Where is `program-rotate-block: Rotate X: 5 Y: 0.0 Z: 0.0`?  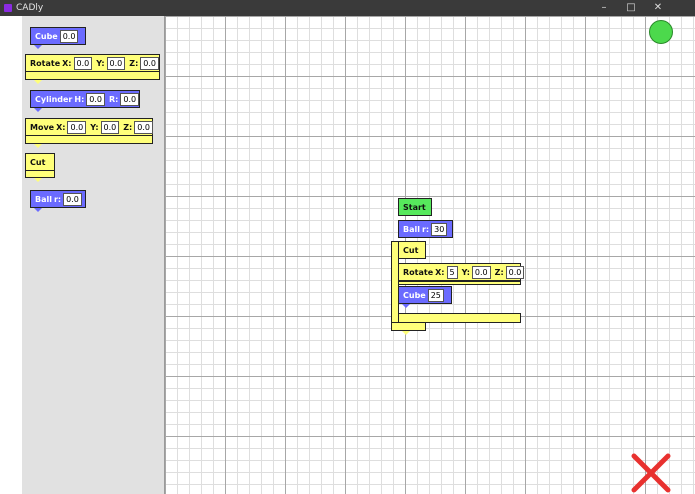 program-rotate-block: Rotate X: 5 Y: 0.0 Z: 0.0 is located at coordinates (461, 272).